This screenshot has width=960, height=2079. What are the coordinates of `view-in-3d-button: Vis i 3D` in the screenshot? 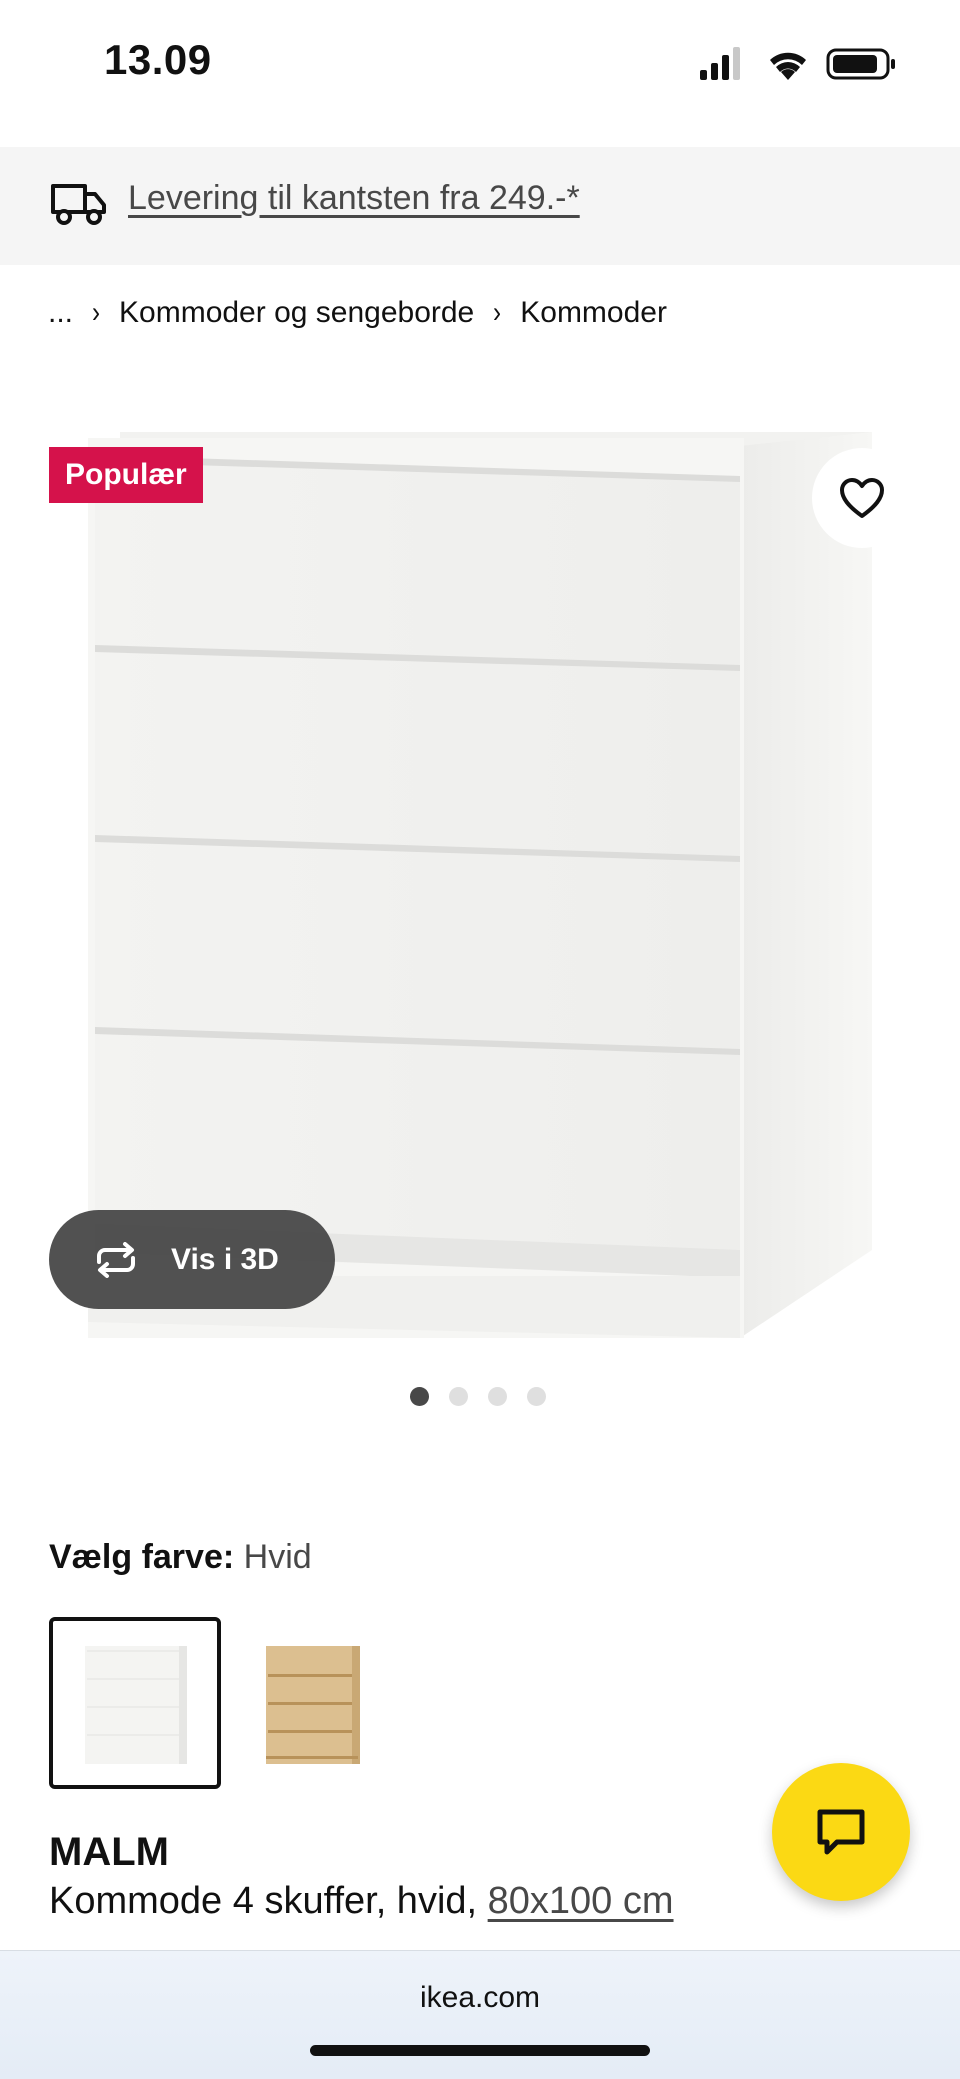 It's located at (192, 1259).